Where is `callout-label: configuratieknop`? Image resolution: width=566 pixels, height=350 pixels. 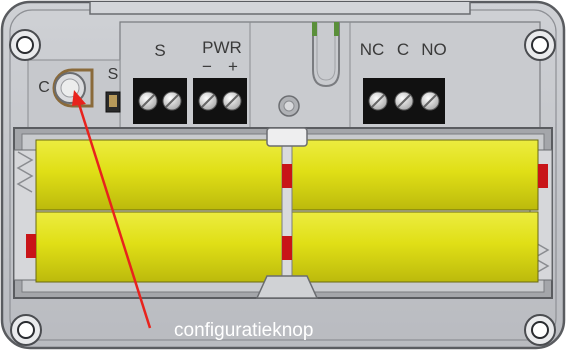 callout-label: configuratieknop is located at coordinates (243, 330).